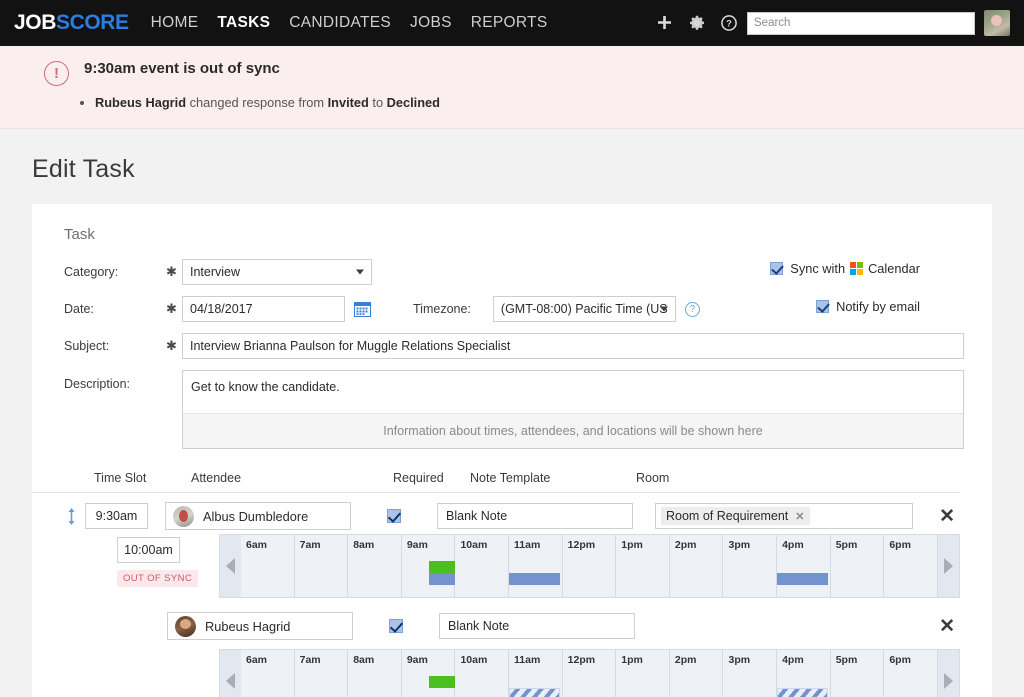  I want to click on attendee-select: Rubeus Hagrid, so click(260, 626).